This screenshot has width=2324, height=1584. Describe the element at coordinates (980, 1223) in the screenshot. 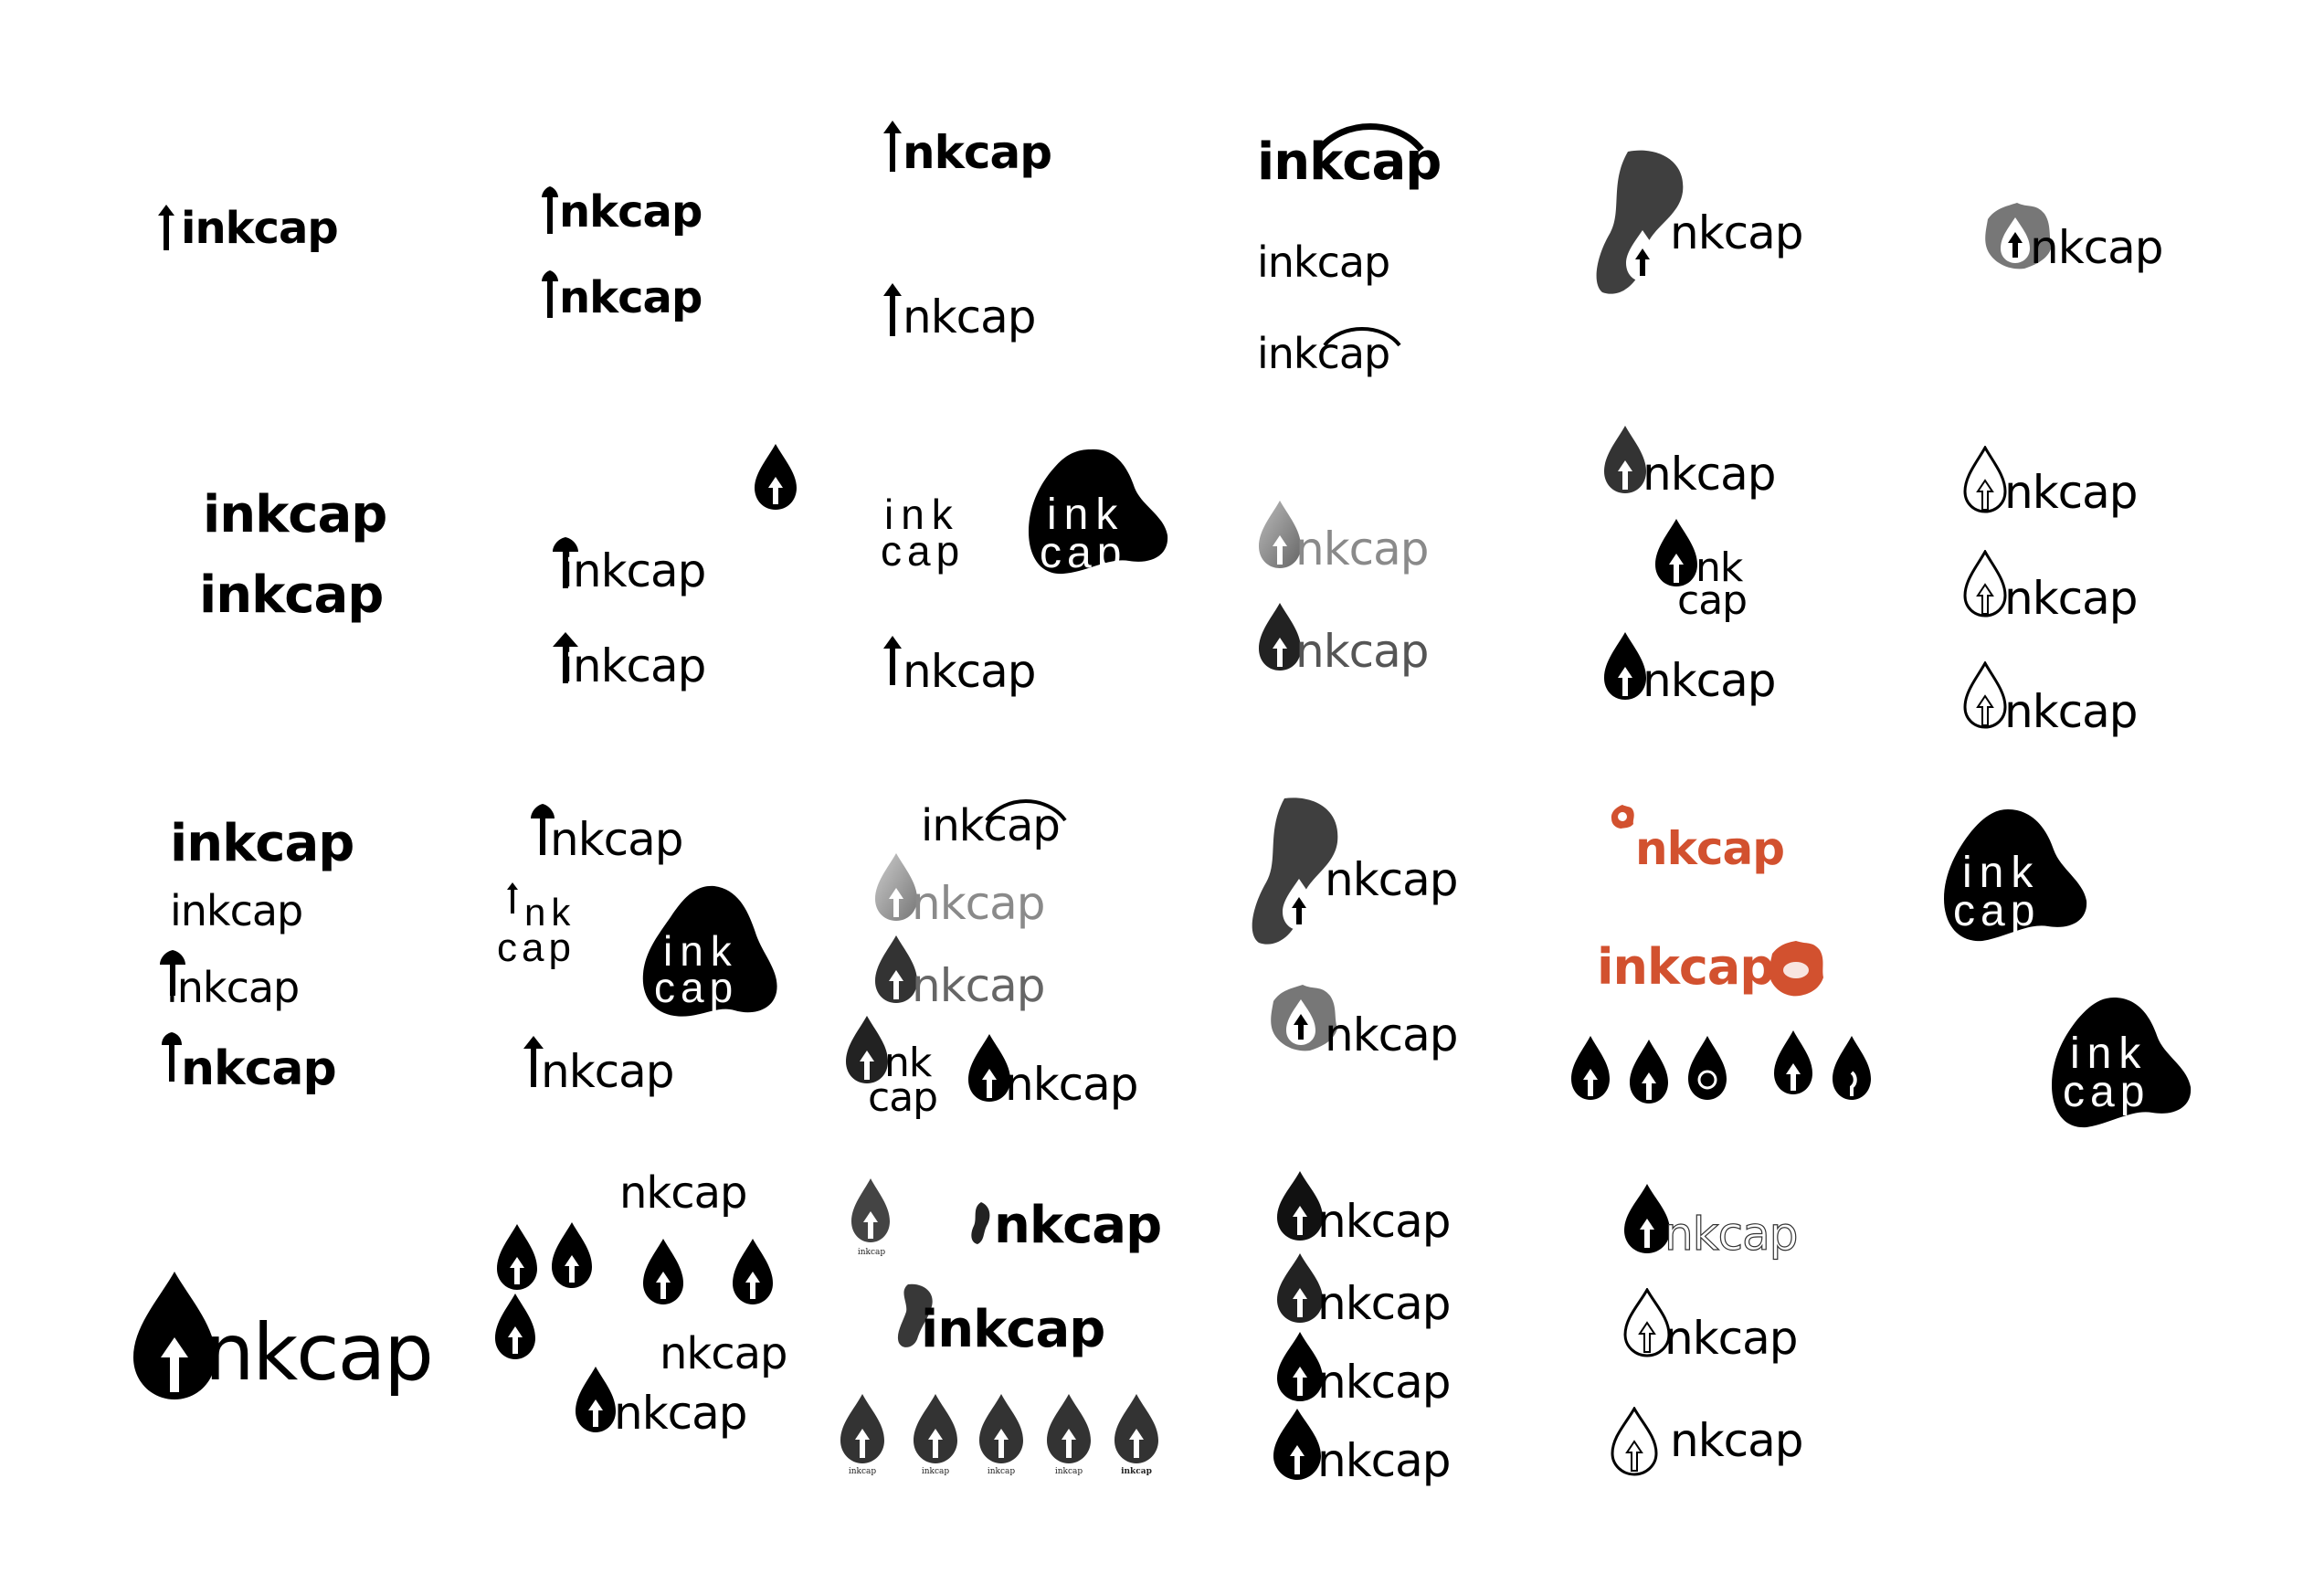

I see `ink-brush-stroke-icon` at that location.